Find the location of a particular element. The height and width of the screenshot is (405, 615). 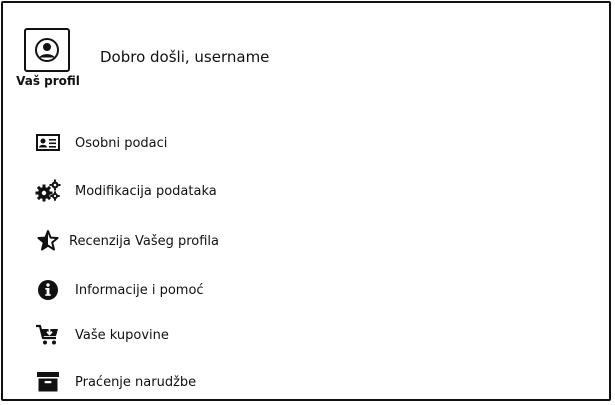

archive-box-icon is located at coordinates (48, 382).